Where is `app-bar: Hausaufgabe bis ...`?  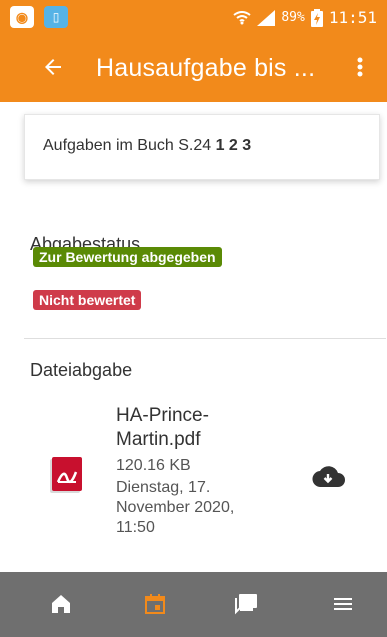 app-bar: Hausaufgabe bis ... is located at coordinates (193, 69).